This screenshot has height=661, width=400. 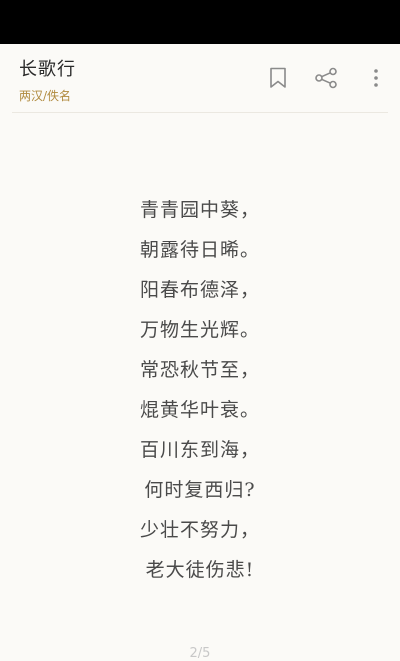 I want to click on status-bar, so click(x=200, y=22).